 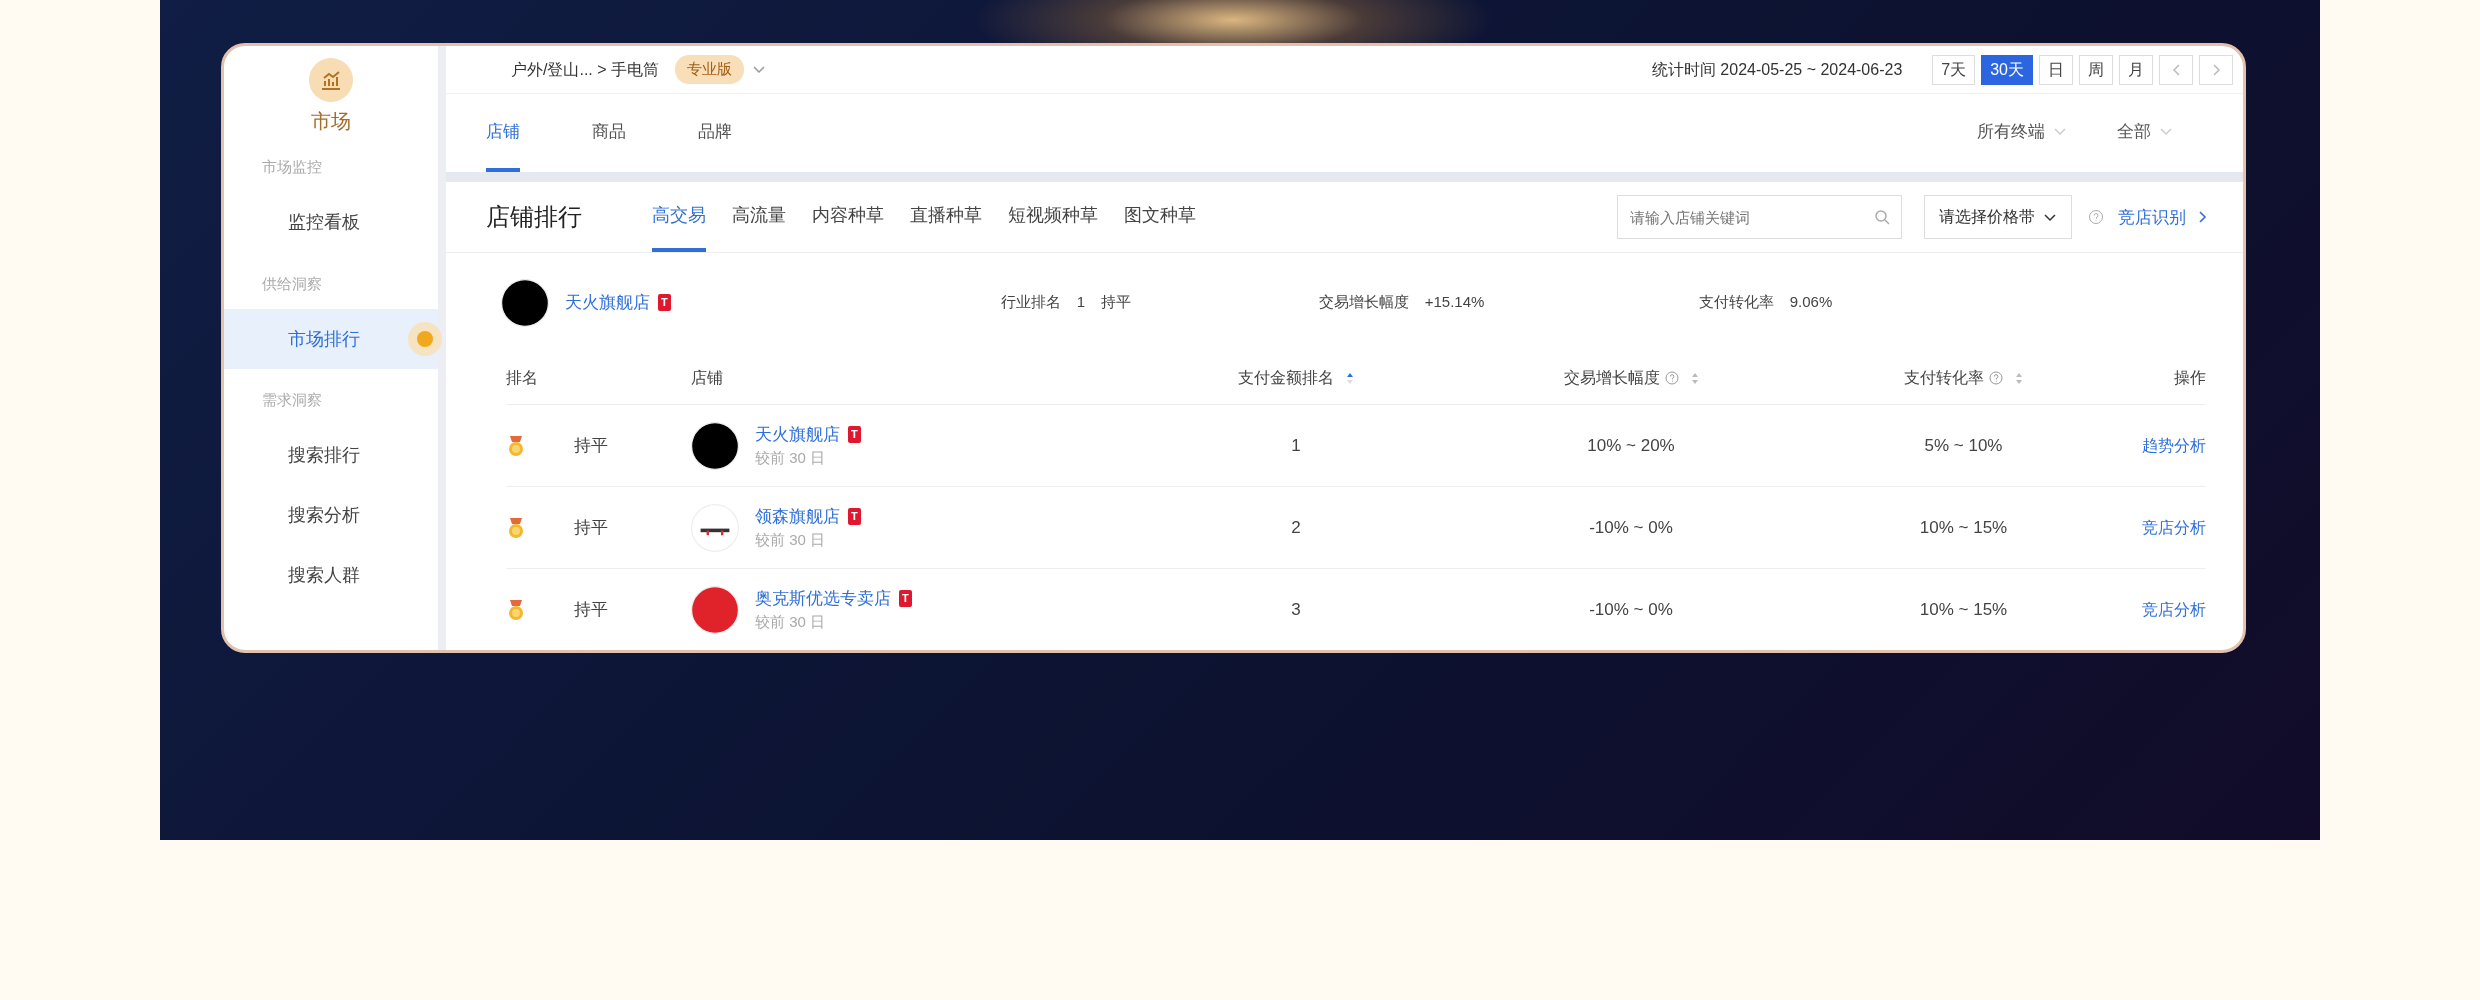 I want to click on sidebar-item: 搜索分析, so click(x=331, y=515).